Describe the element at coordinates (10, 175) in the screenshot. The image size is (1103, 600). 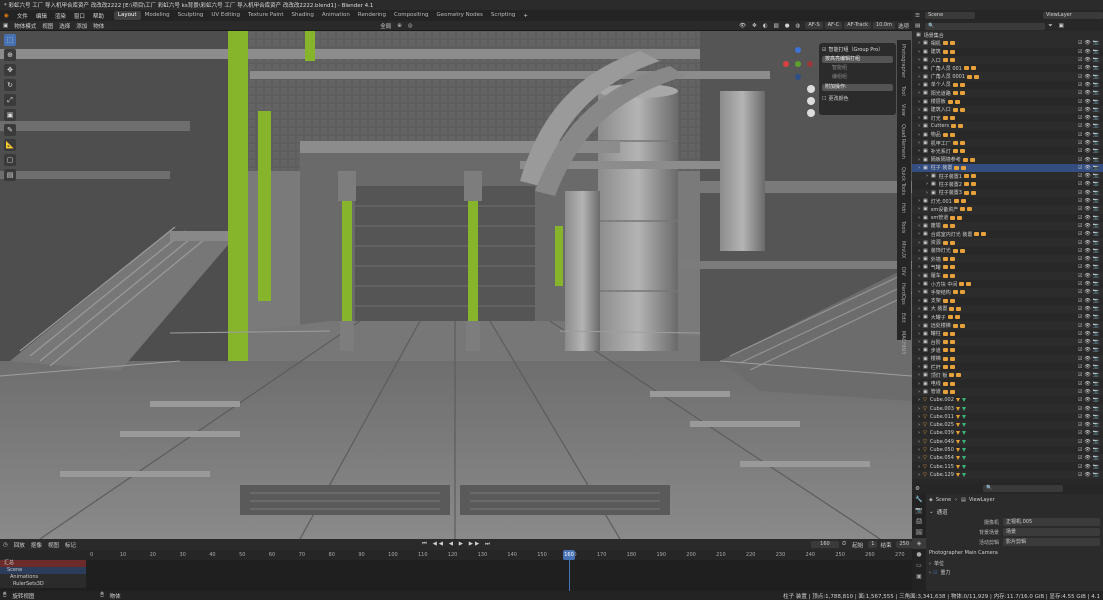
I see `extra-tool-icon: ▤` at that location.